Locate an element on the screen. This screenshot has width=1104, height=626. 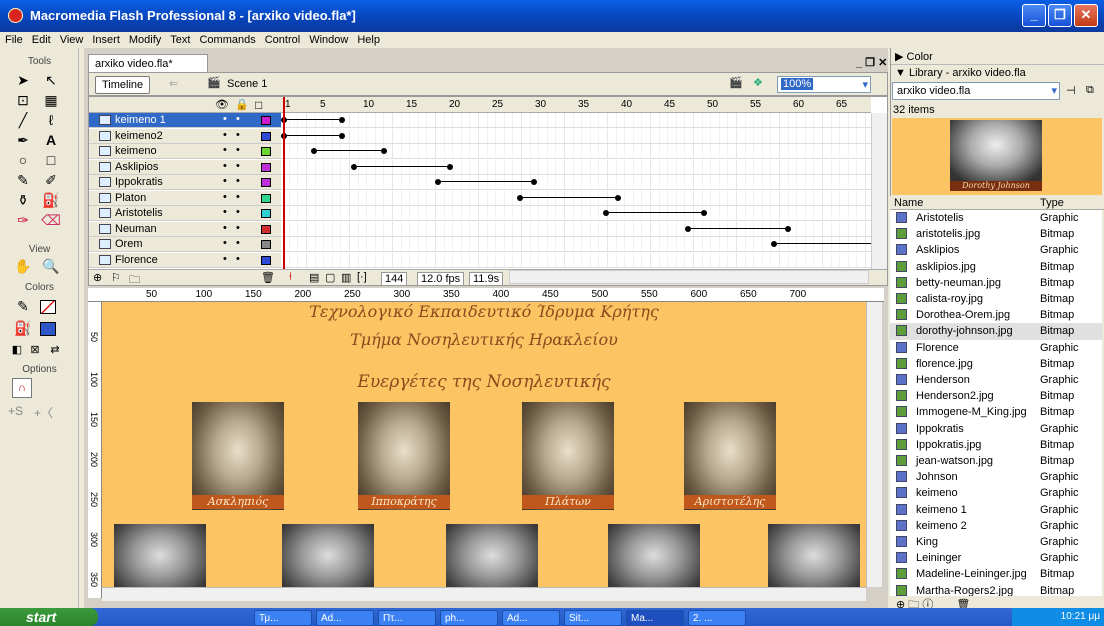
layer-row: Aristotelis • • is located at coordinates (185, 213).